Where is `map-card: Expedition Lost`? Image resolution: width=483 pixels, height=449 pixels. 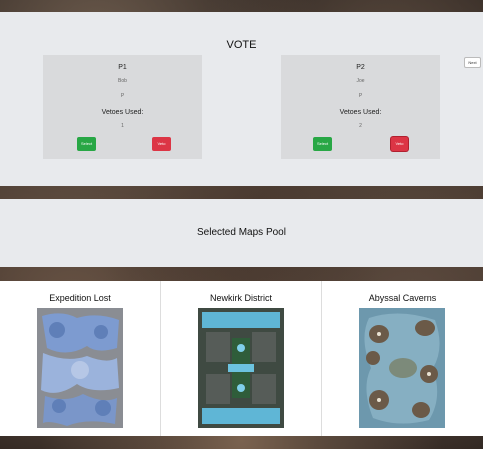
map-card: Expedition Lost is located at coordinates (80, 358).